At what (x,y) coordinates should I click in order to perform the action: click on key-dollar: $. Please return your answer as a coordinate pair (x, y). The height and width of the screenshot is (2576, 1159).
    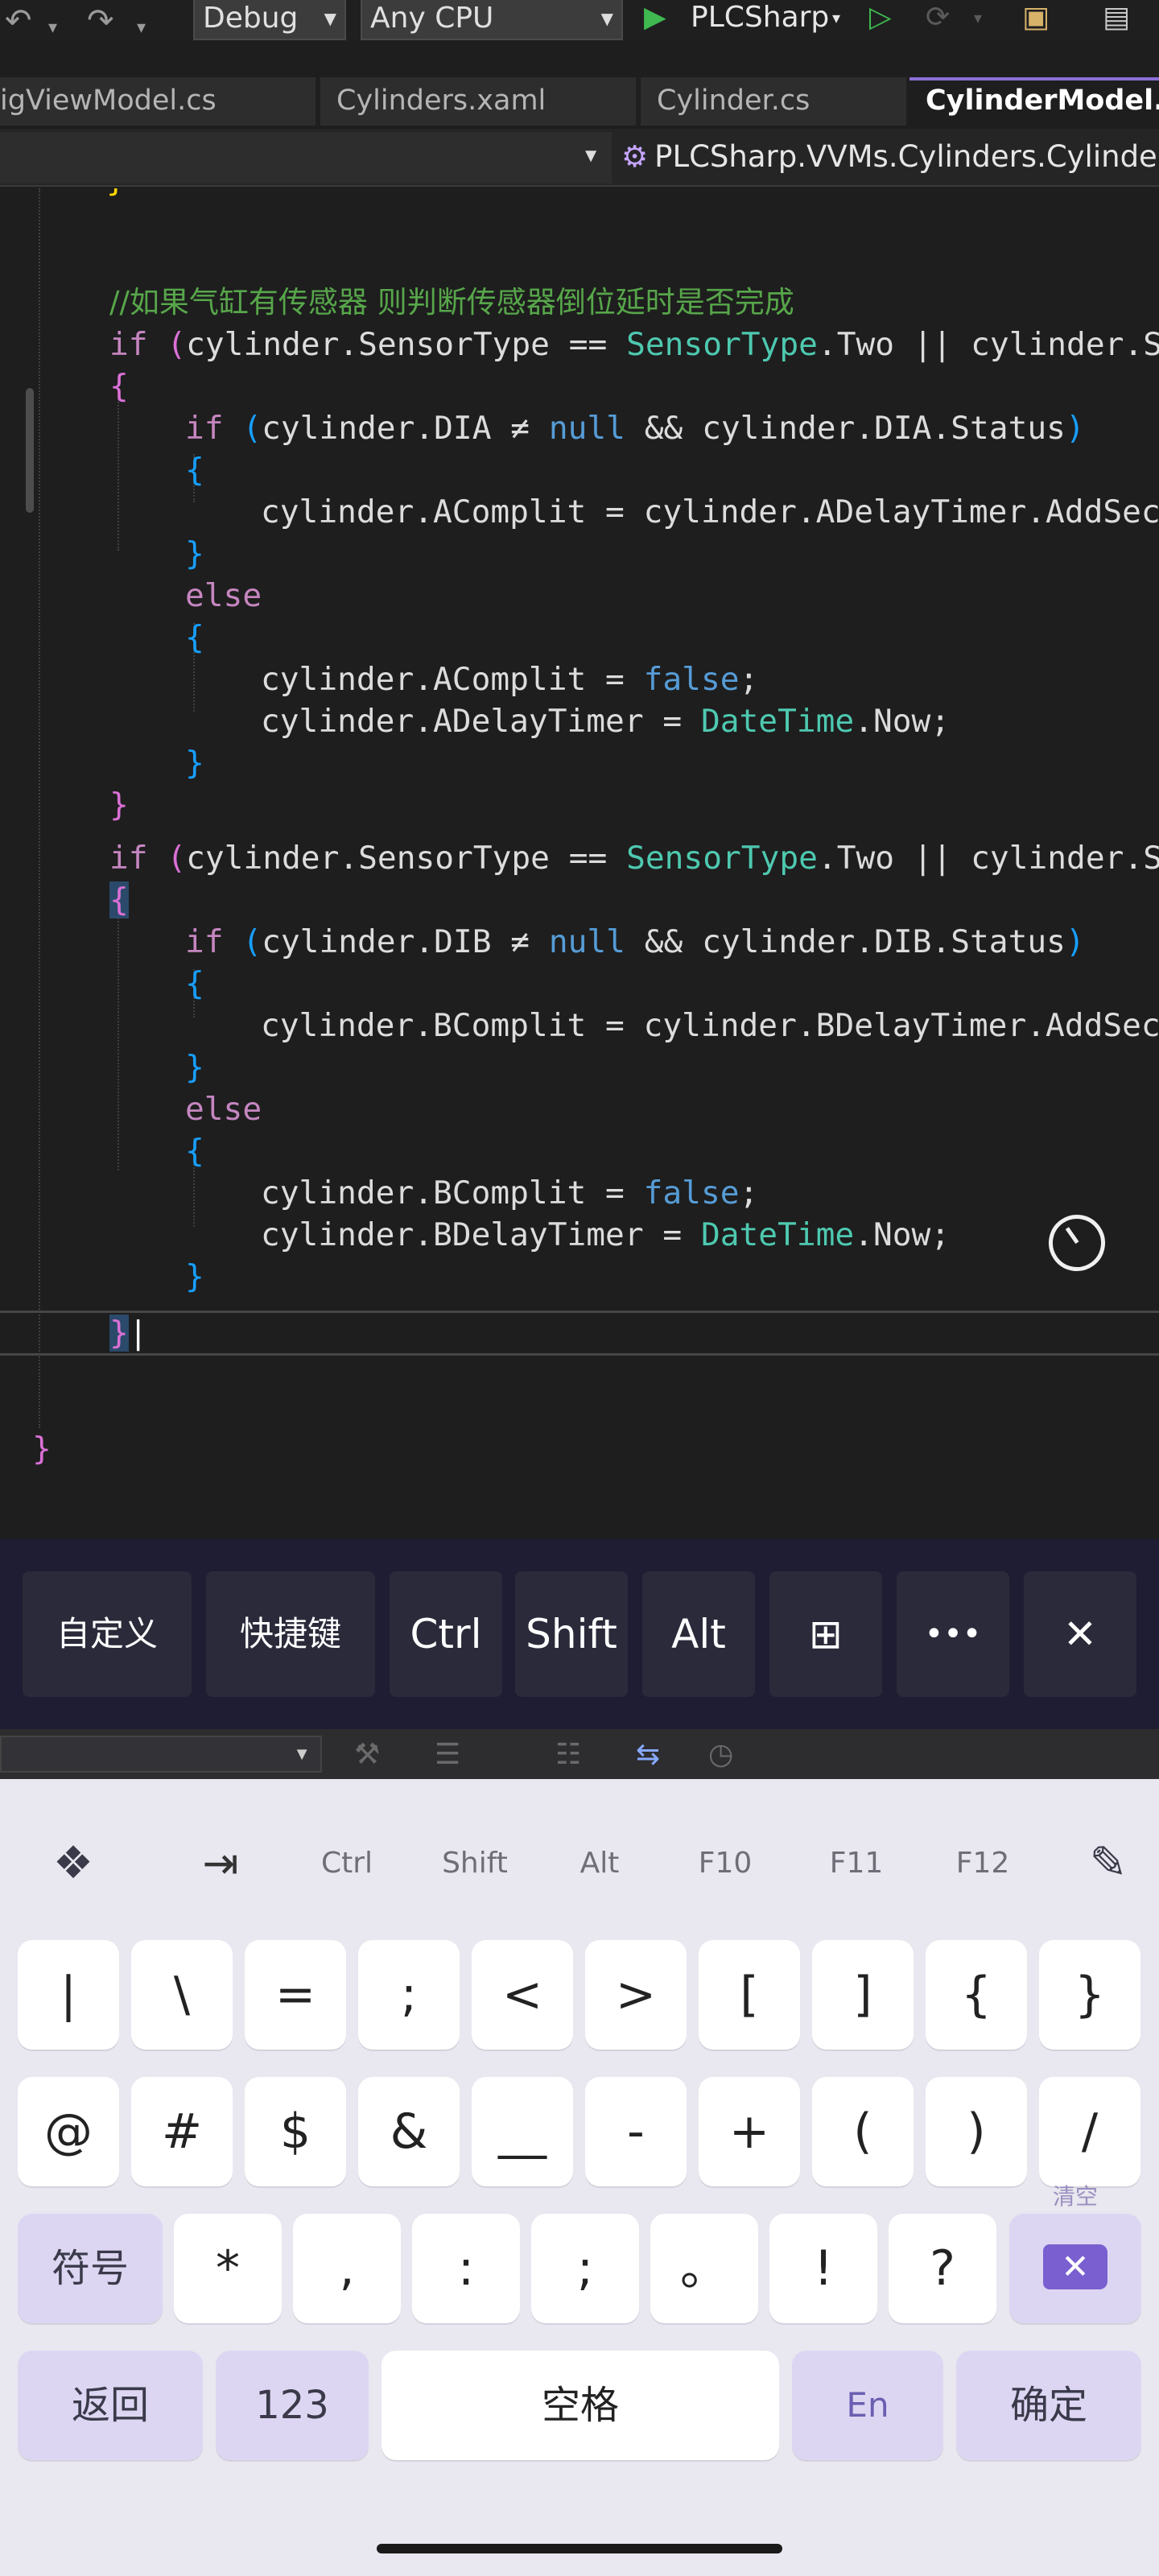
    Looking at the image, I should click on (295, 2131).